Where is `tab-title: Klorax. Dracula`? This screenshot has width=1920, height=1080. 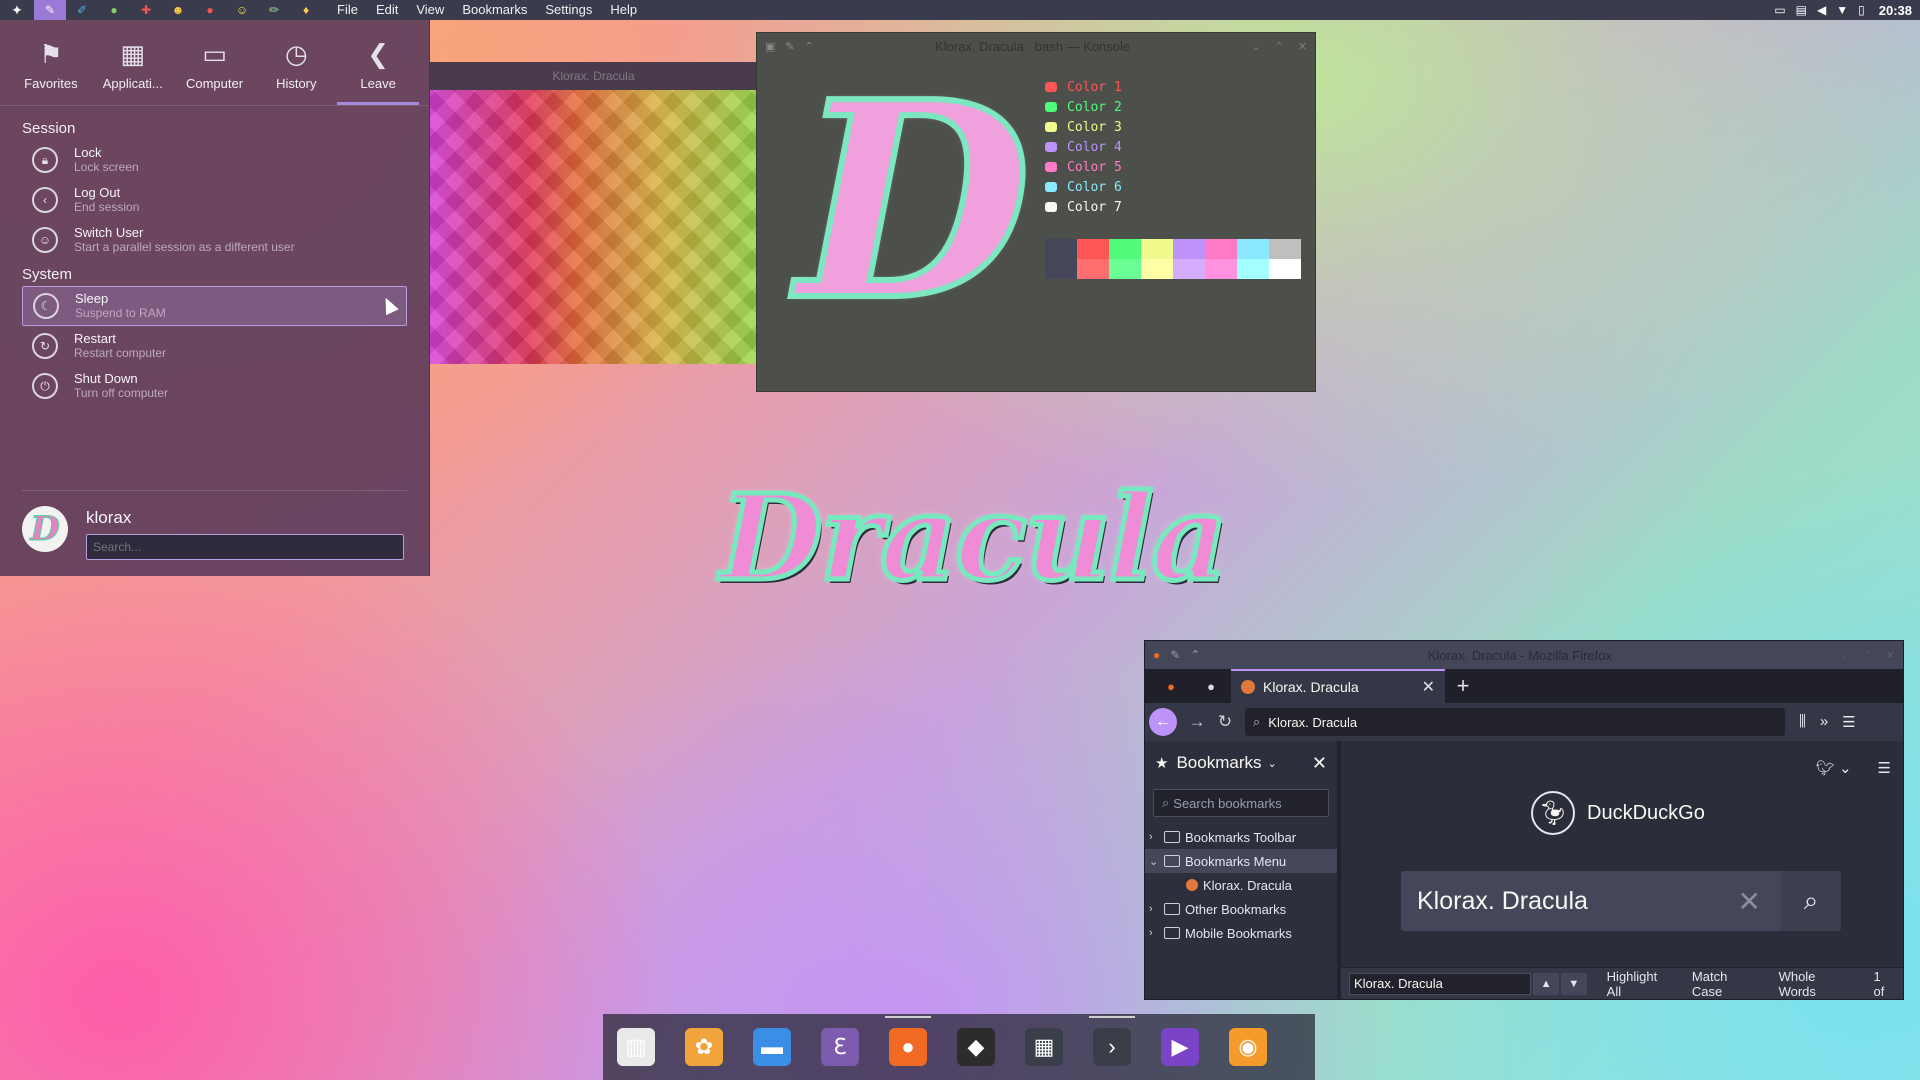 tab-title: Klorax. Dracula is located at coordinates (1311, 687).